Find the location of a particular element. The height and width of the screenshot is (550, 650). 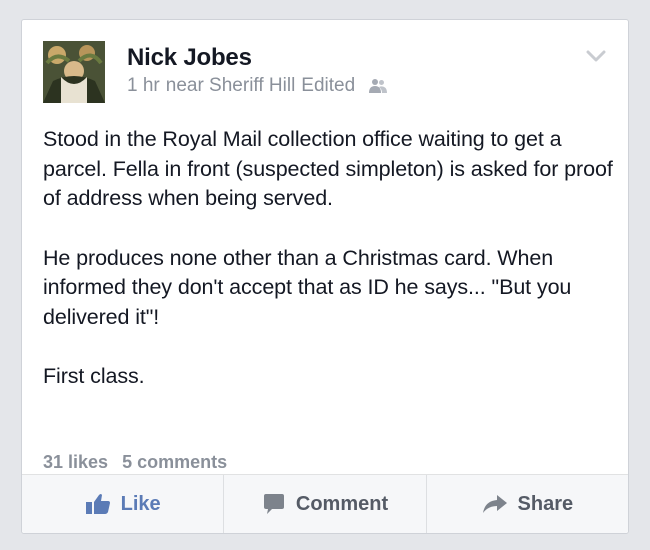

comment-label: Comment is located at coordinates (342, 503).